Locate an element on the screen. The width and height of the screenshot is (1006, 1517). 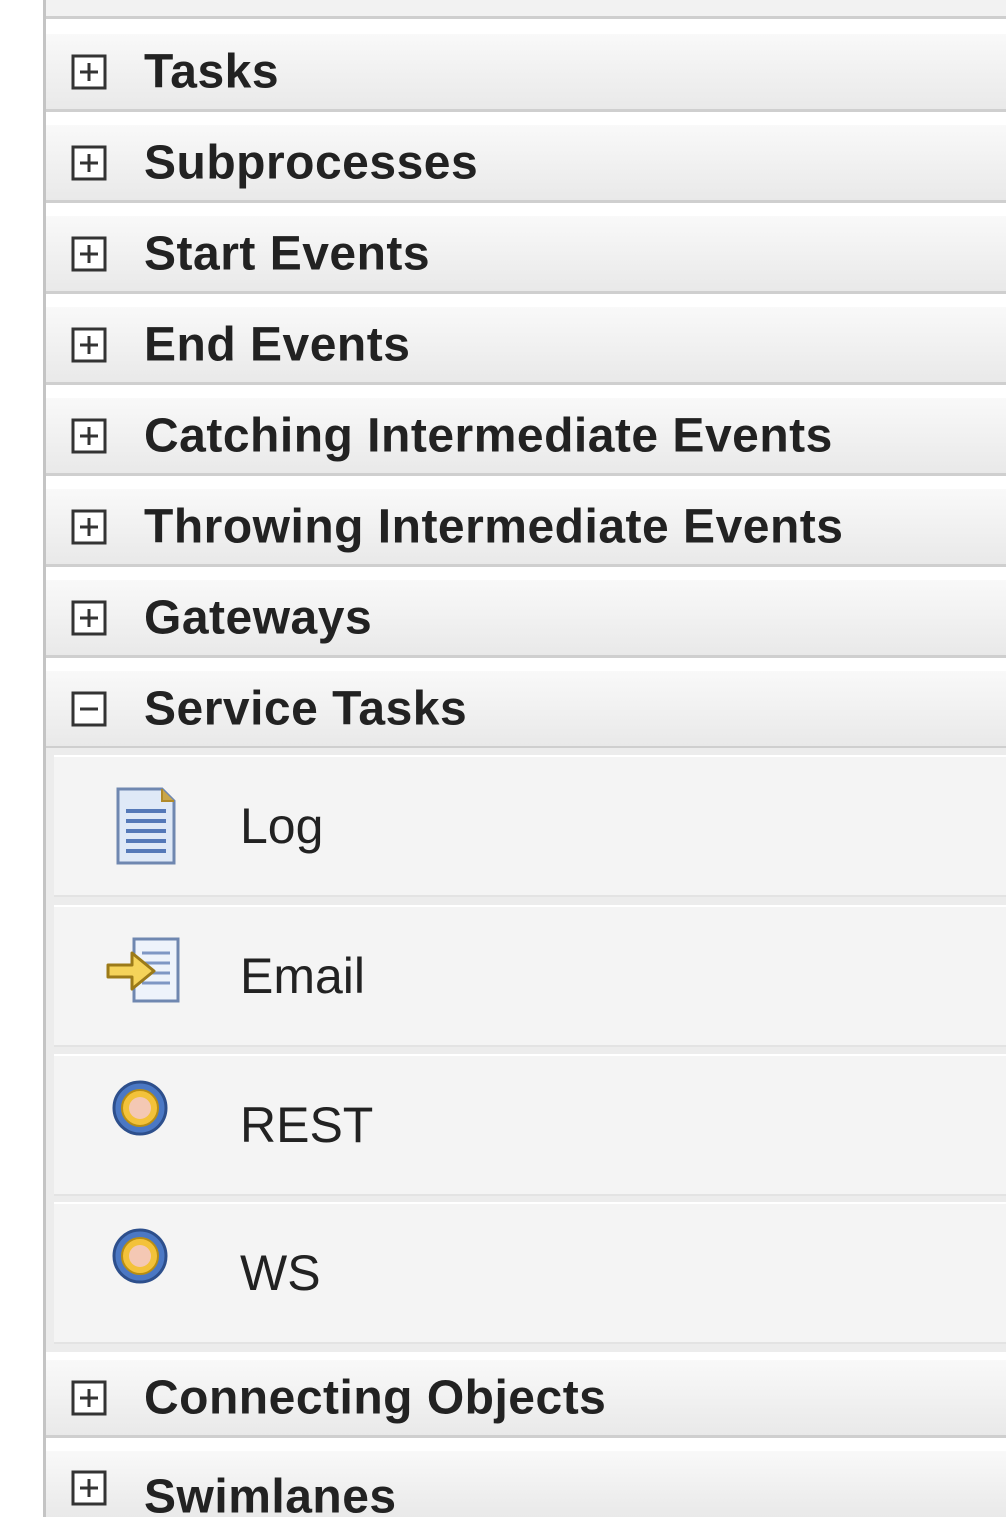
drawer-service-tasks: Service Tasks is located at coordinates (526, 709).